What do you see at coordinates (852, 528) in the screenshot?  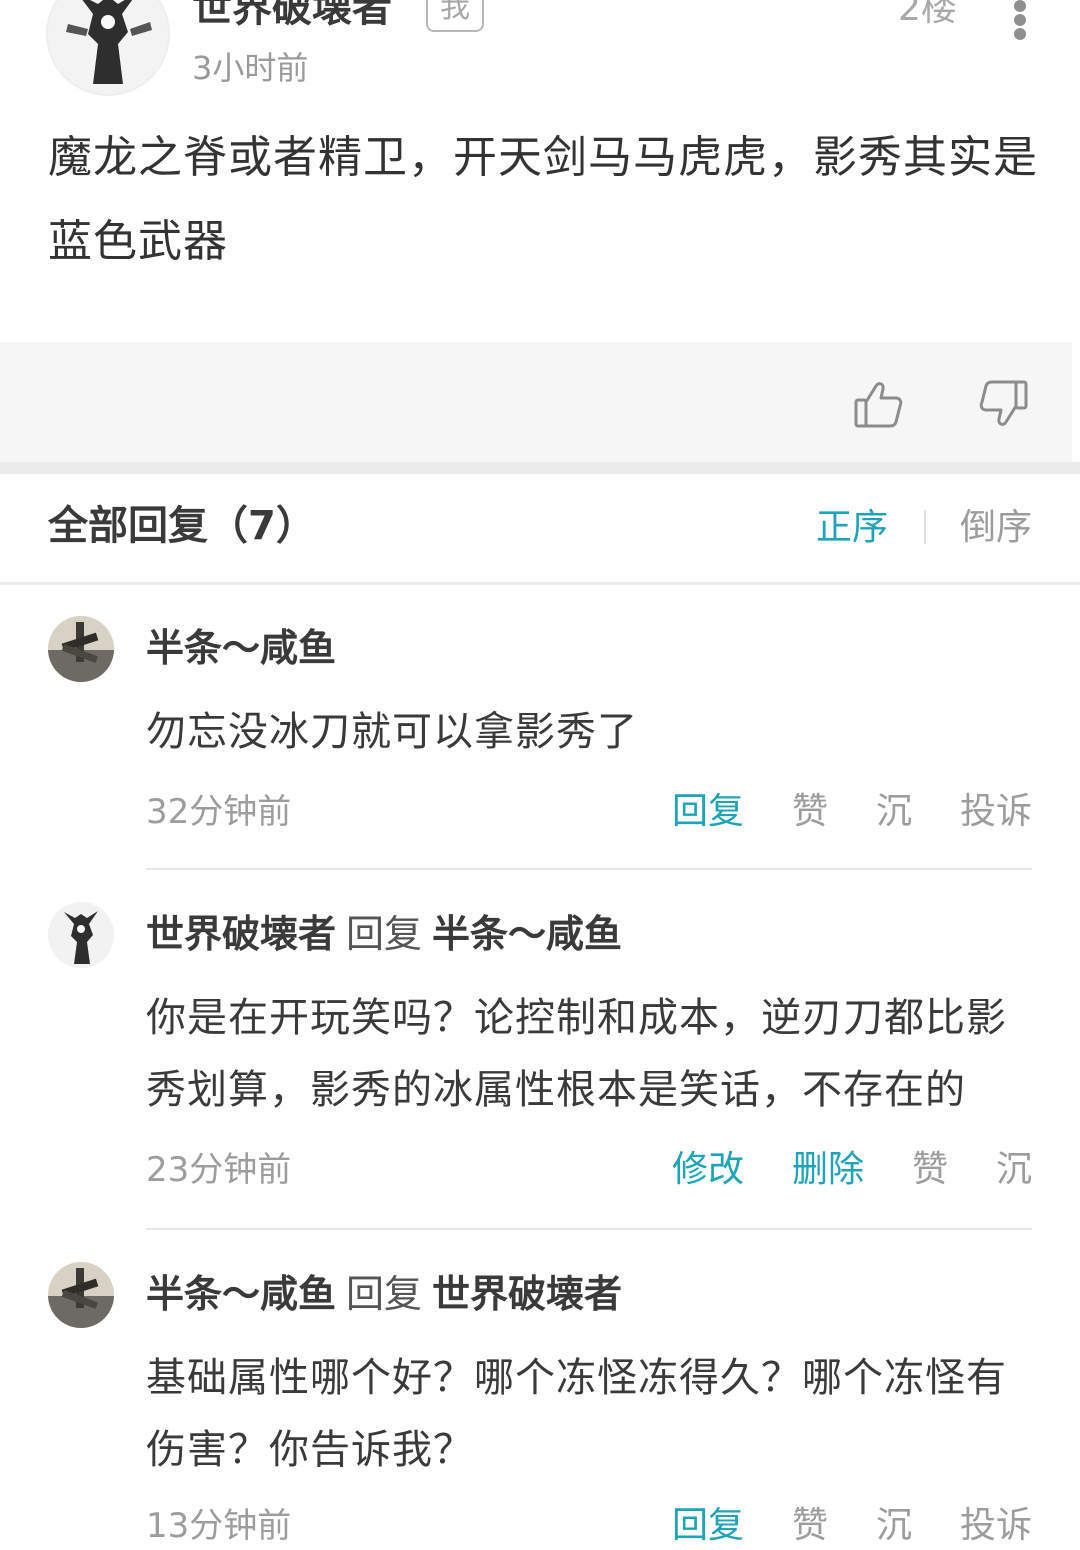 I see `sort-ascending-button: 正序` at bounding box center [852, 528].